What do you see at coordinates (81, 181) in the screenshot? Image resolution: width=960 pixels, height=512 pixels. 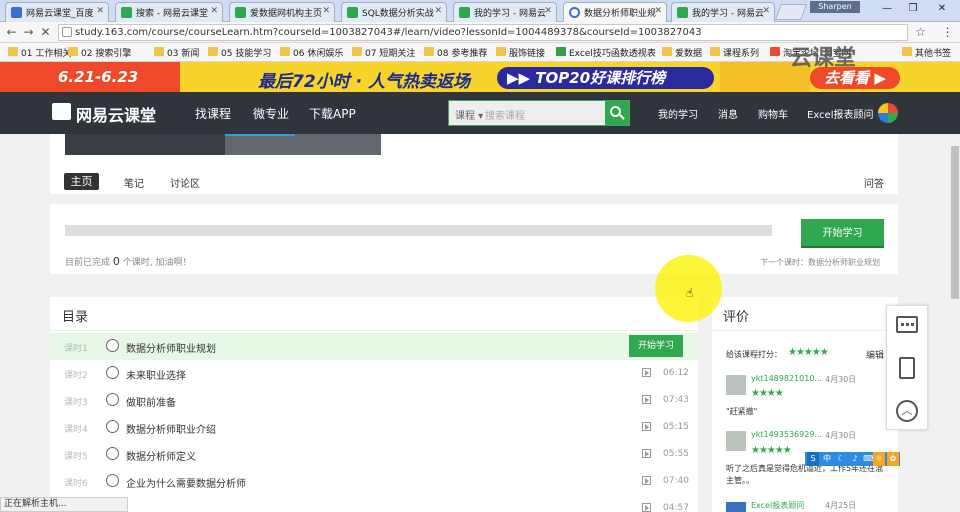 I see `tab-home: 主页` at bounding box center [81, 181].